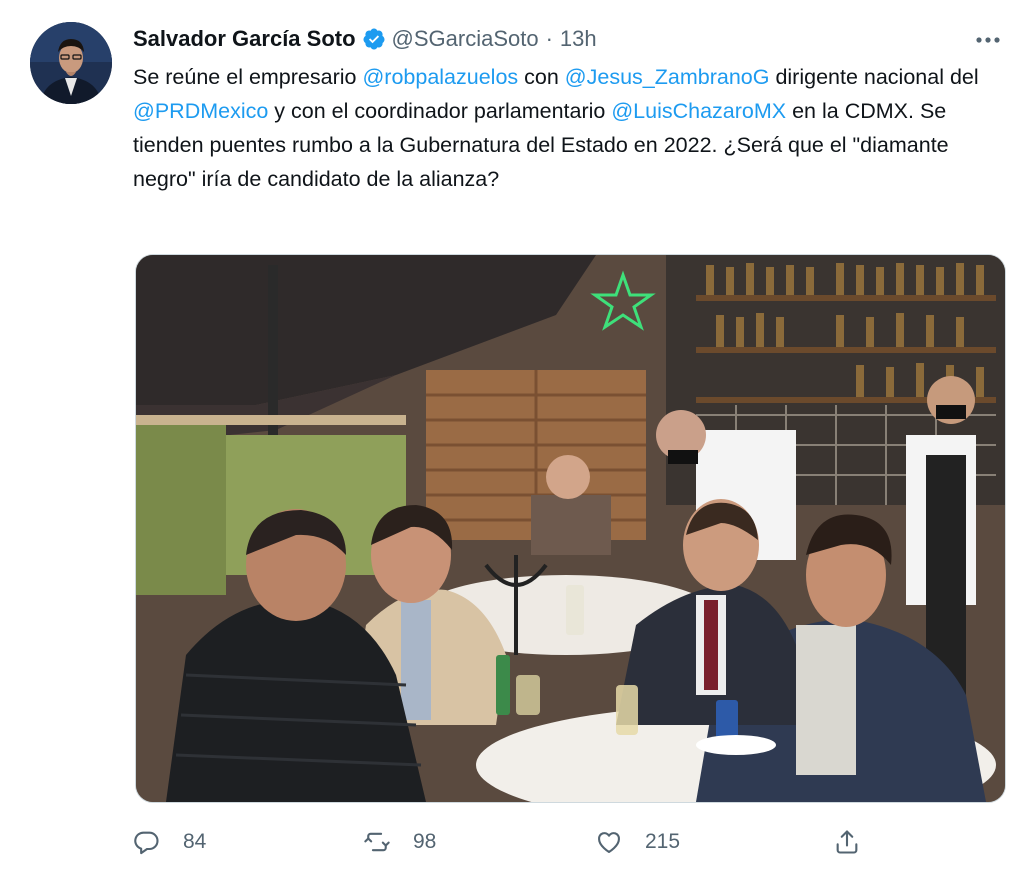 Image resolution: width=1024 pixels, height=879 pixels. I want to click on retweet-count: 98, so click(425, 841).